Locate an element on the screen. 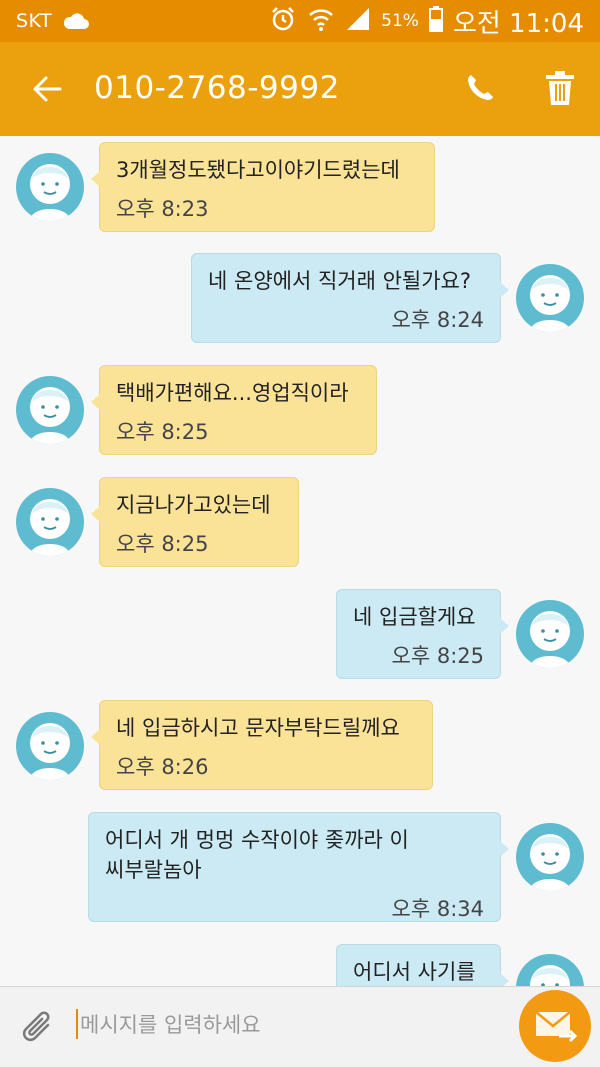 The width and height of the screenshot is (600, 1067). status-bar: SKT 51% 오전 11:04 is located at coordinates (300, 21).